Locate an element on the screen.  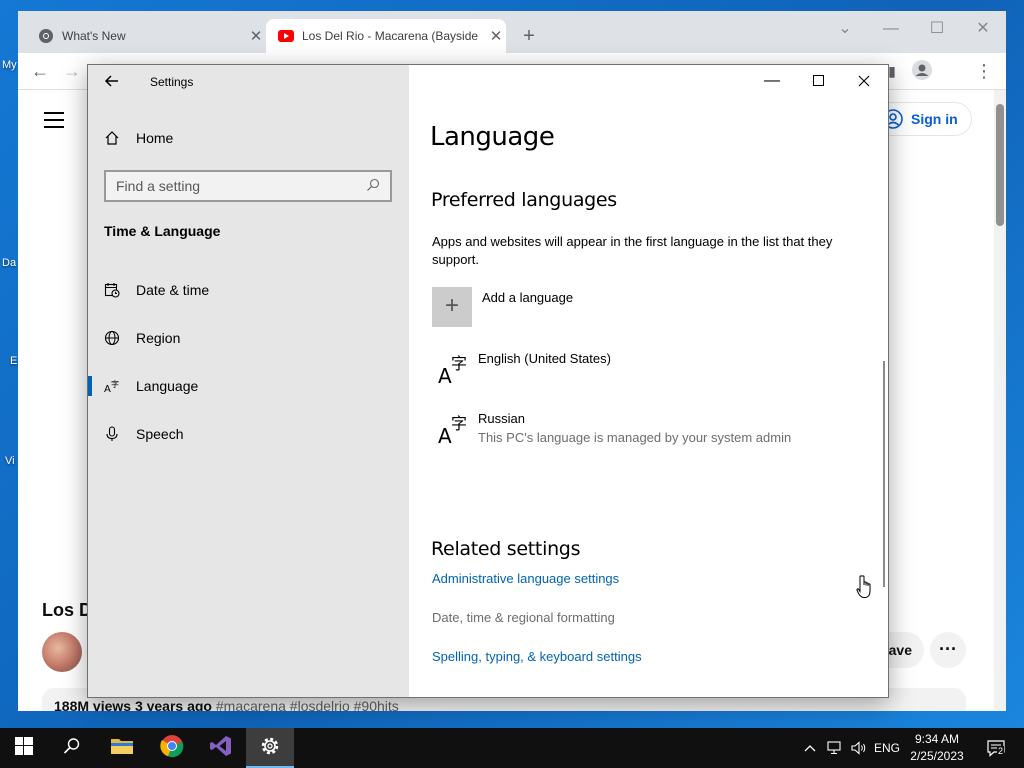
settings-taskbar-button is located at coordinates (270, 748).